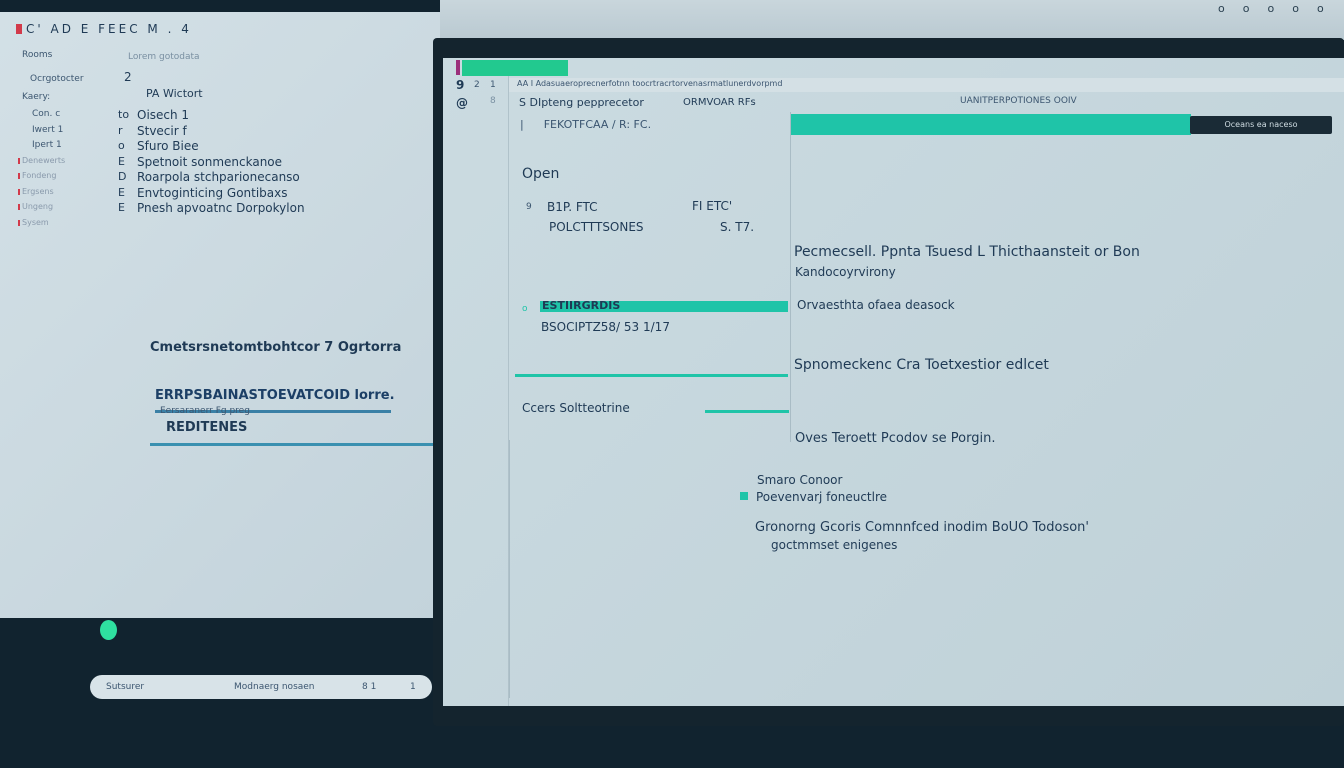 The width and height of the screenshot is (1344, 768). What do you see at coordinates (572, 207) in the screenshot?
I see `item-title: B1P. FTC` at bounding box center [572, 207].